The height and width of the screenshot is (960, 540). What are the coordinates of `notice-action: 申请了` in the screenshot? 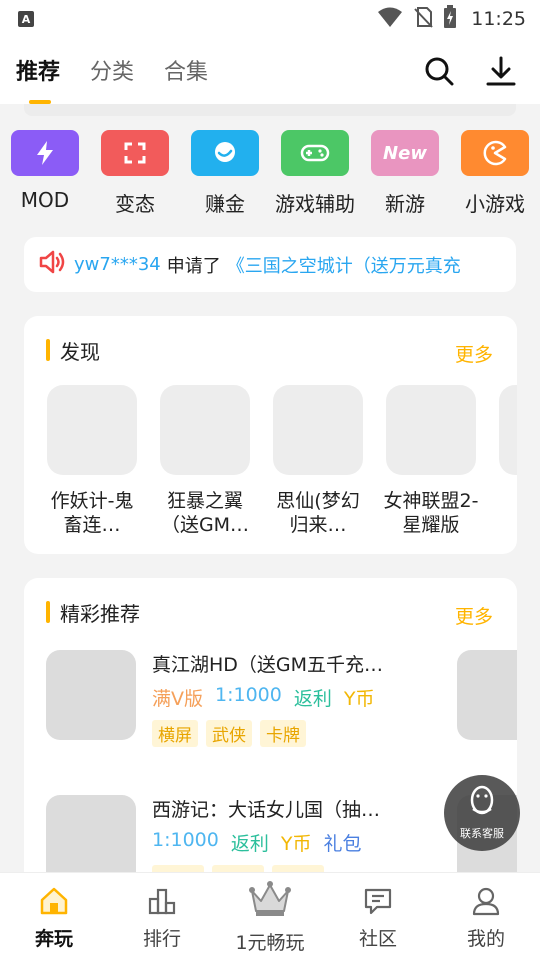 It's located at (193, 266).